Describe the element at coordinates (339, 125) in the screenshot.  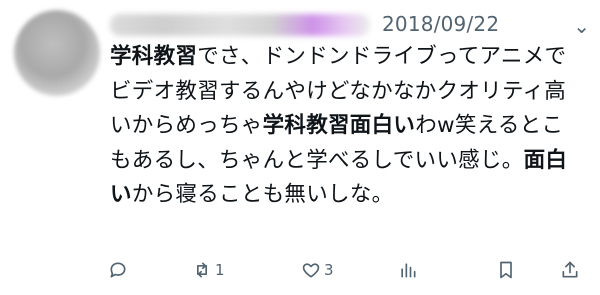
I see `text-segment: 学科教習面白い` at that location.